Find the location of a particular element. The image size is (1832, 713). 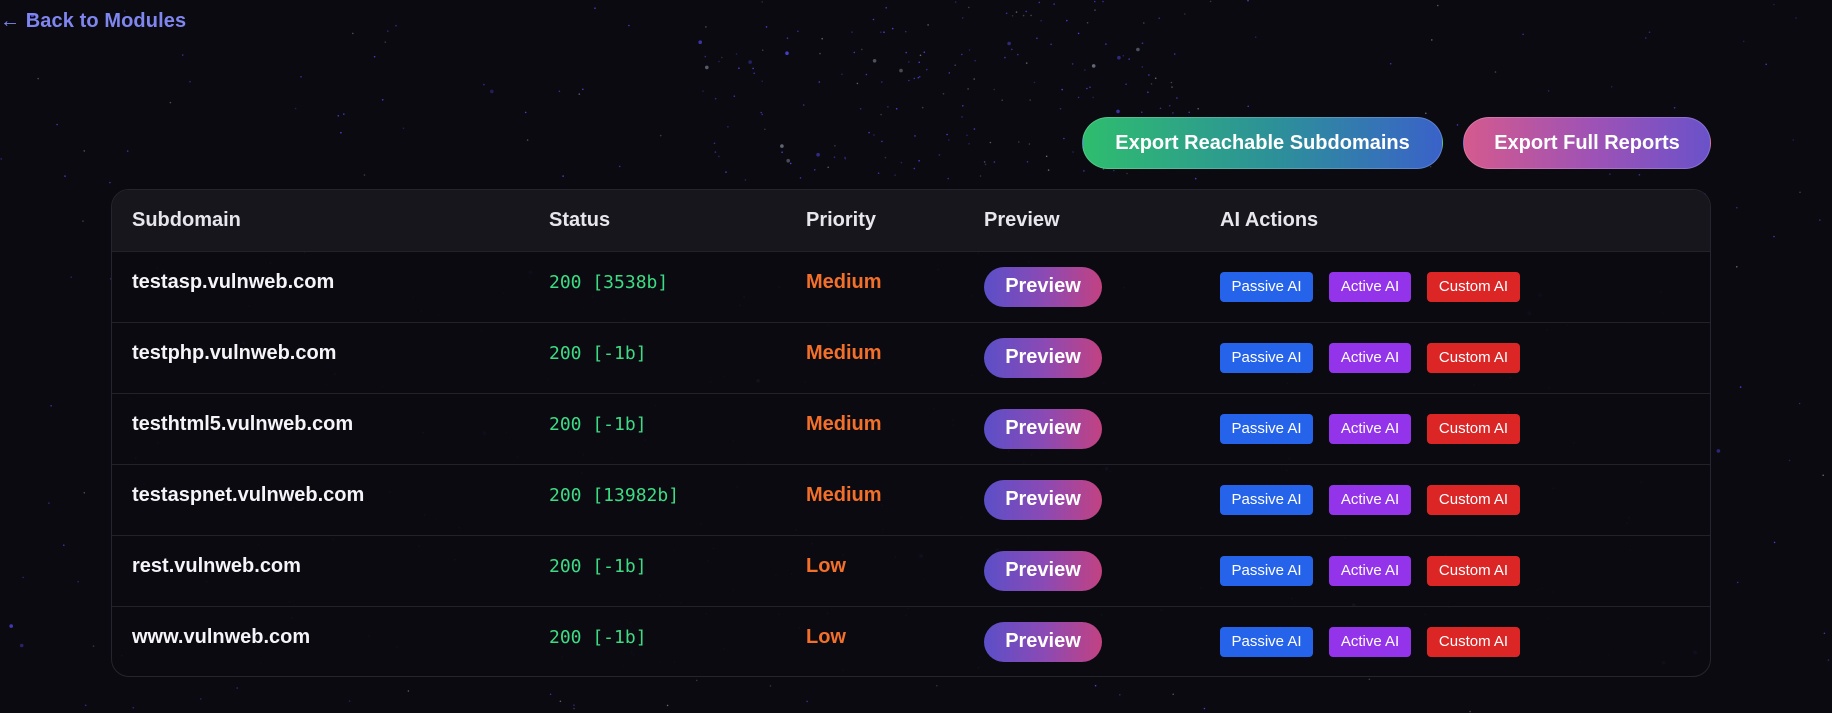

status-code: 200 [-1b] is located at coordinates (598, 566).